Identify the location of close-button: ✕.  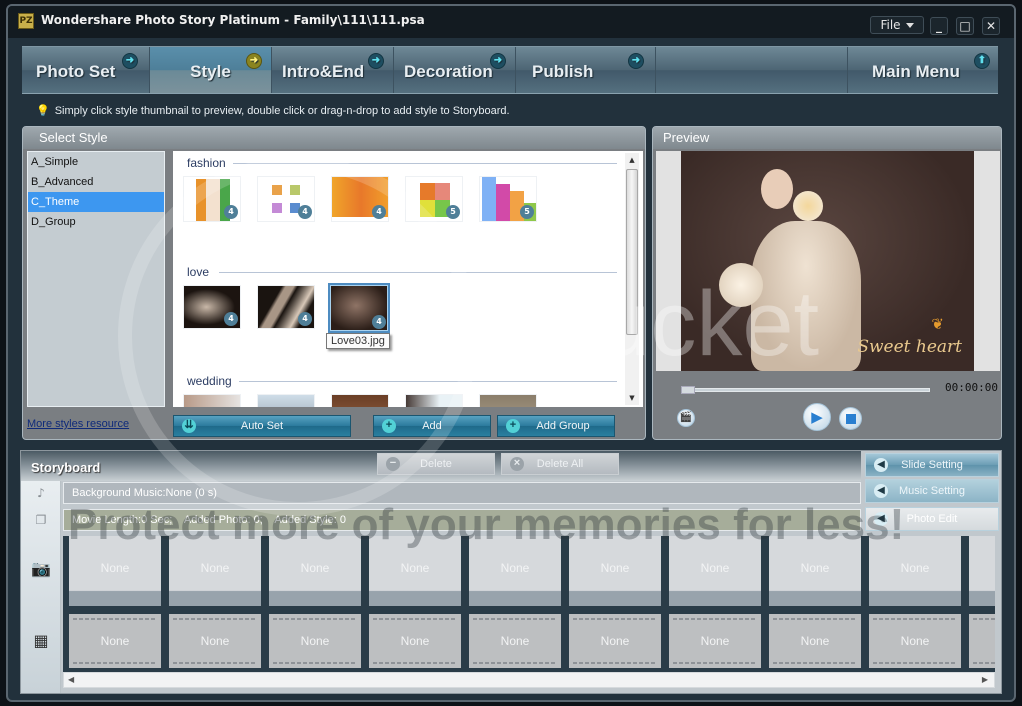
(991, 26).